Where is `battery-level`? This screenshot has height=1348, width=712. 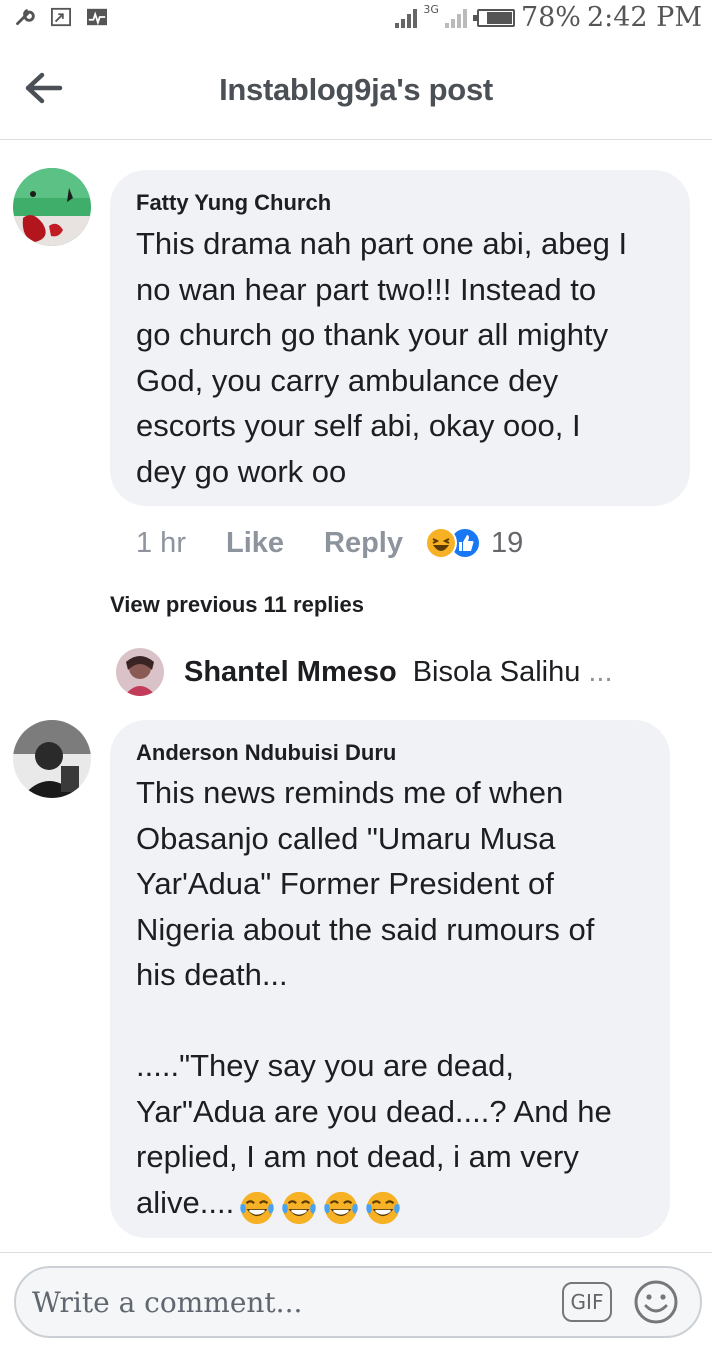 battery-level is located at coordinates (499, 17).